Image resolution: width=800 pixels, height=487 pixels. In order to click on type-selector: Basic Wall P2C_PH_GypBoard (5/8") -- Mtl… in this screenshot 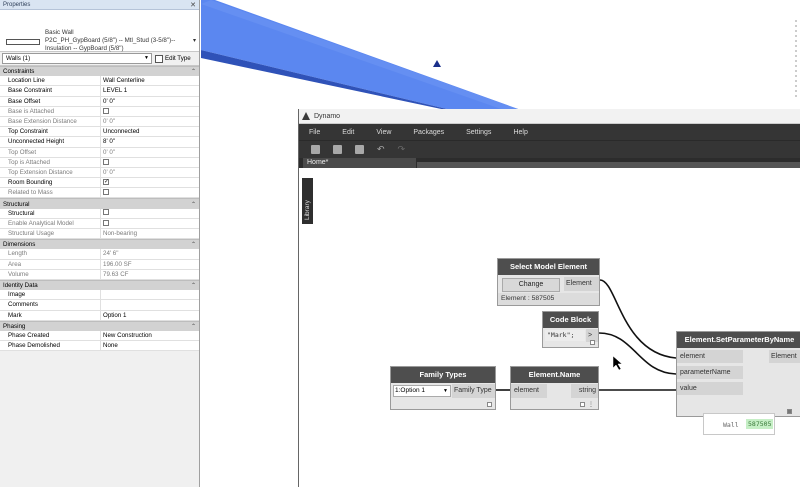, I will do `click(99, 31)`.